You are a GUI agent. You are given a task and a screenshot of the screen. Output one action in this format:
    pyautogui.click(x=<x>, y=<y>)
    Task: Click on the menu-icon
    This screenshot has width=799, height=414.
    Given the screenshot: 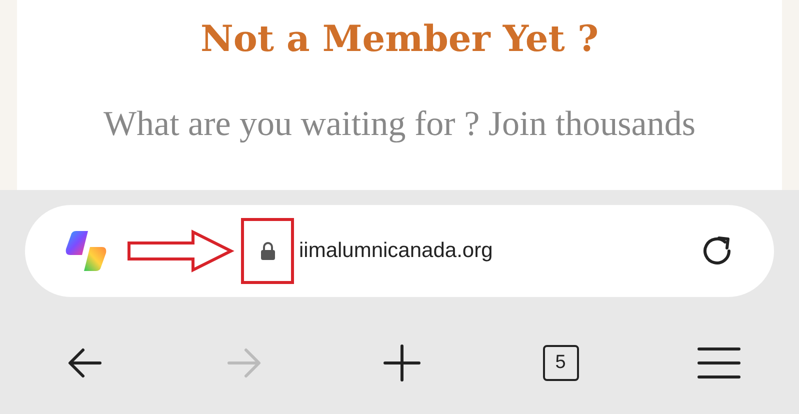 What is the action you would take?
    pyautogui.click(x=719, y=363)
    